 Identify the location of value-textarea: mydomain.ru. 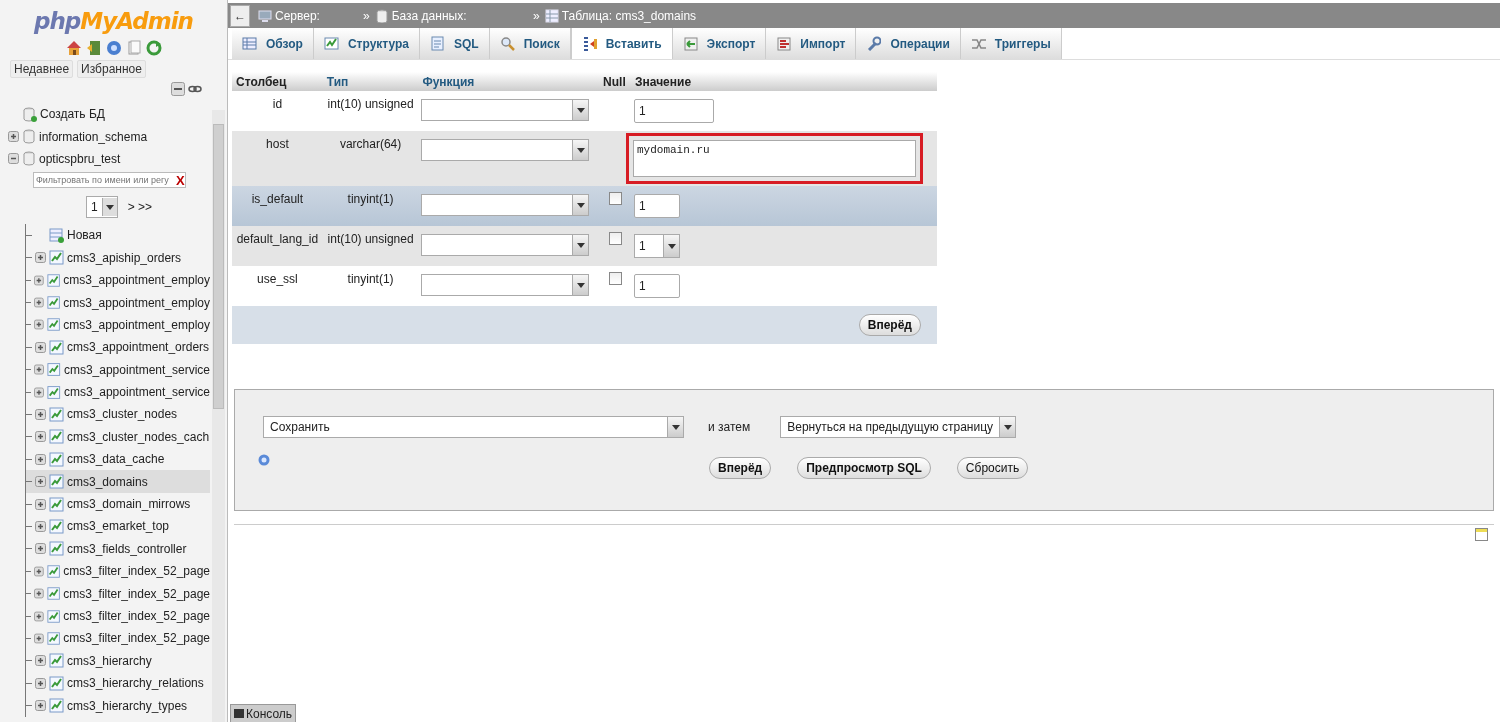
(774, 158).